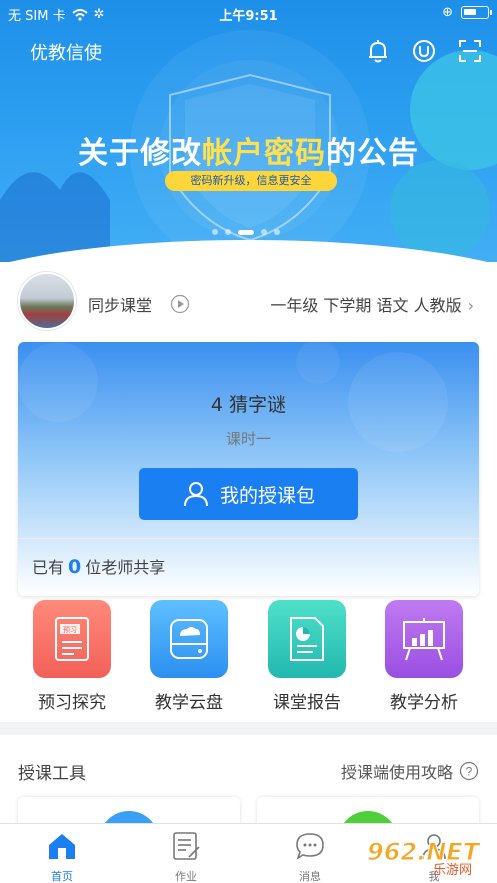  Describe the element at coordinates (52, 774) in the screenshot. I see `tools-title: 授课工具` at that location.